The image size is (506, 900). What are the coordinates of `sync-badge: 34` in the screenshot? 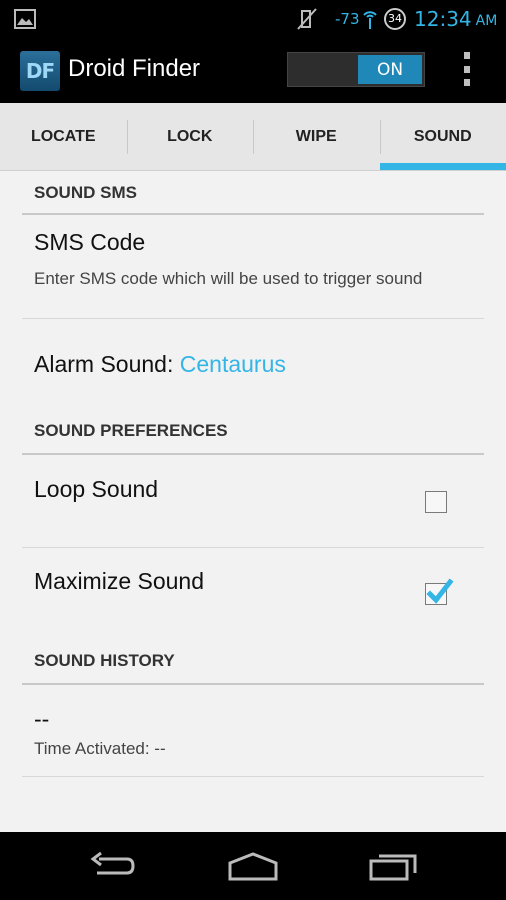 It's located at (395, 18).